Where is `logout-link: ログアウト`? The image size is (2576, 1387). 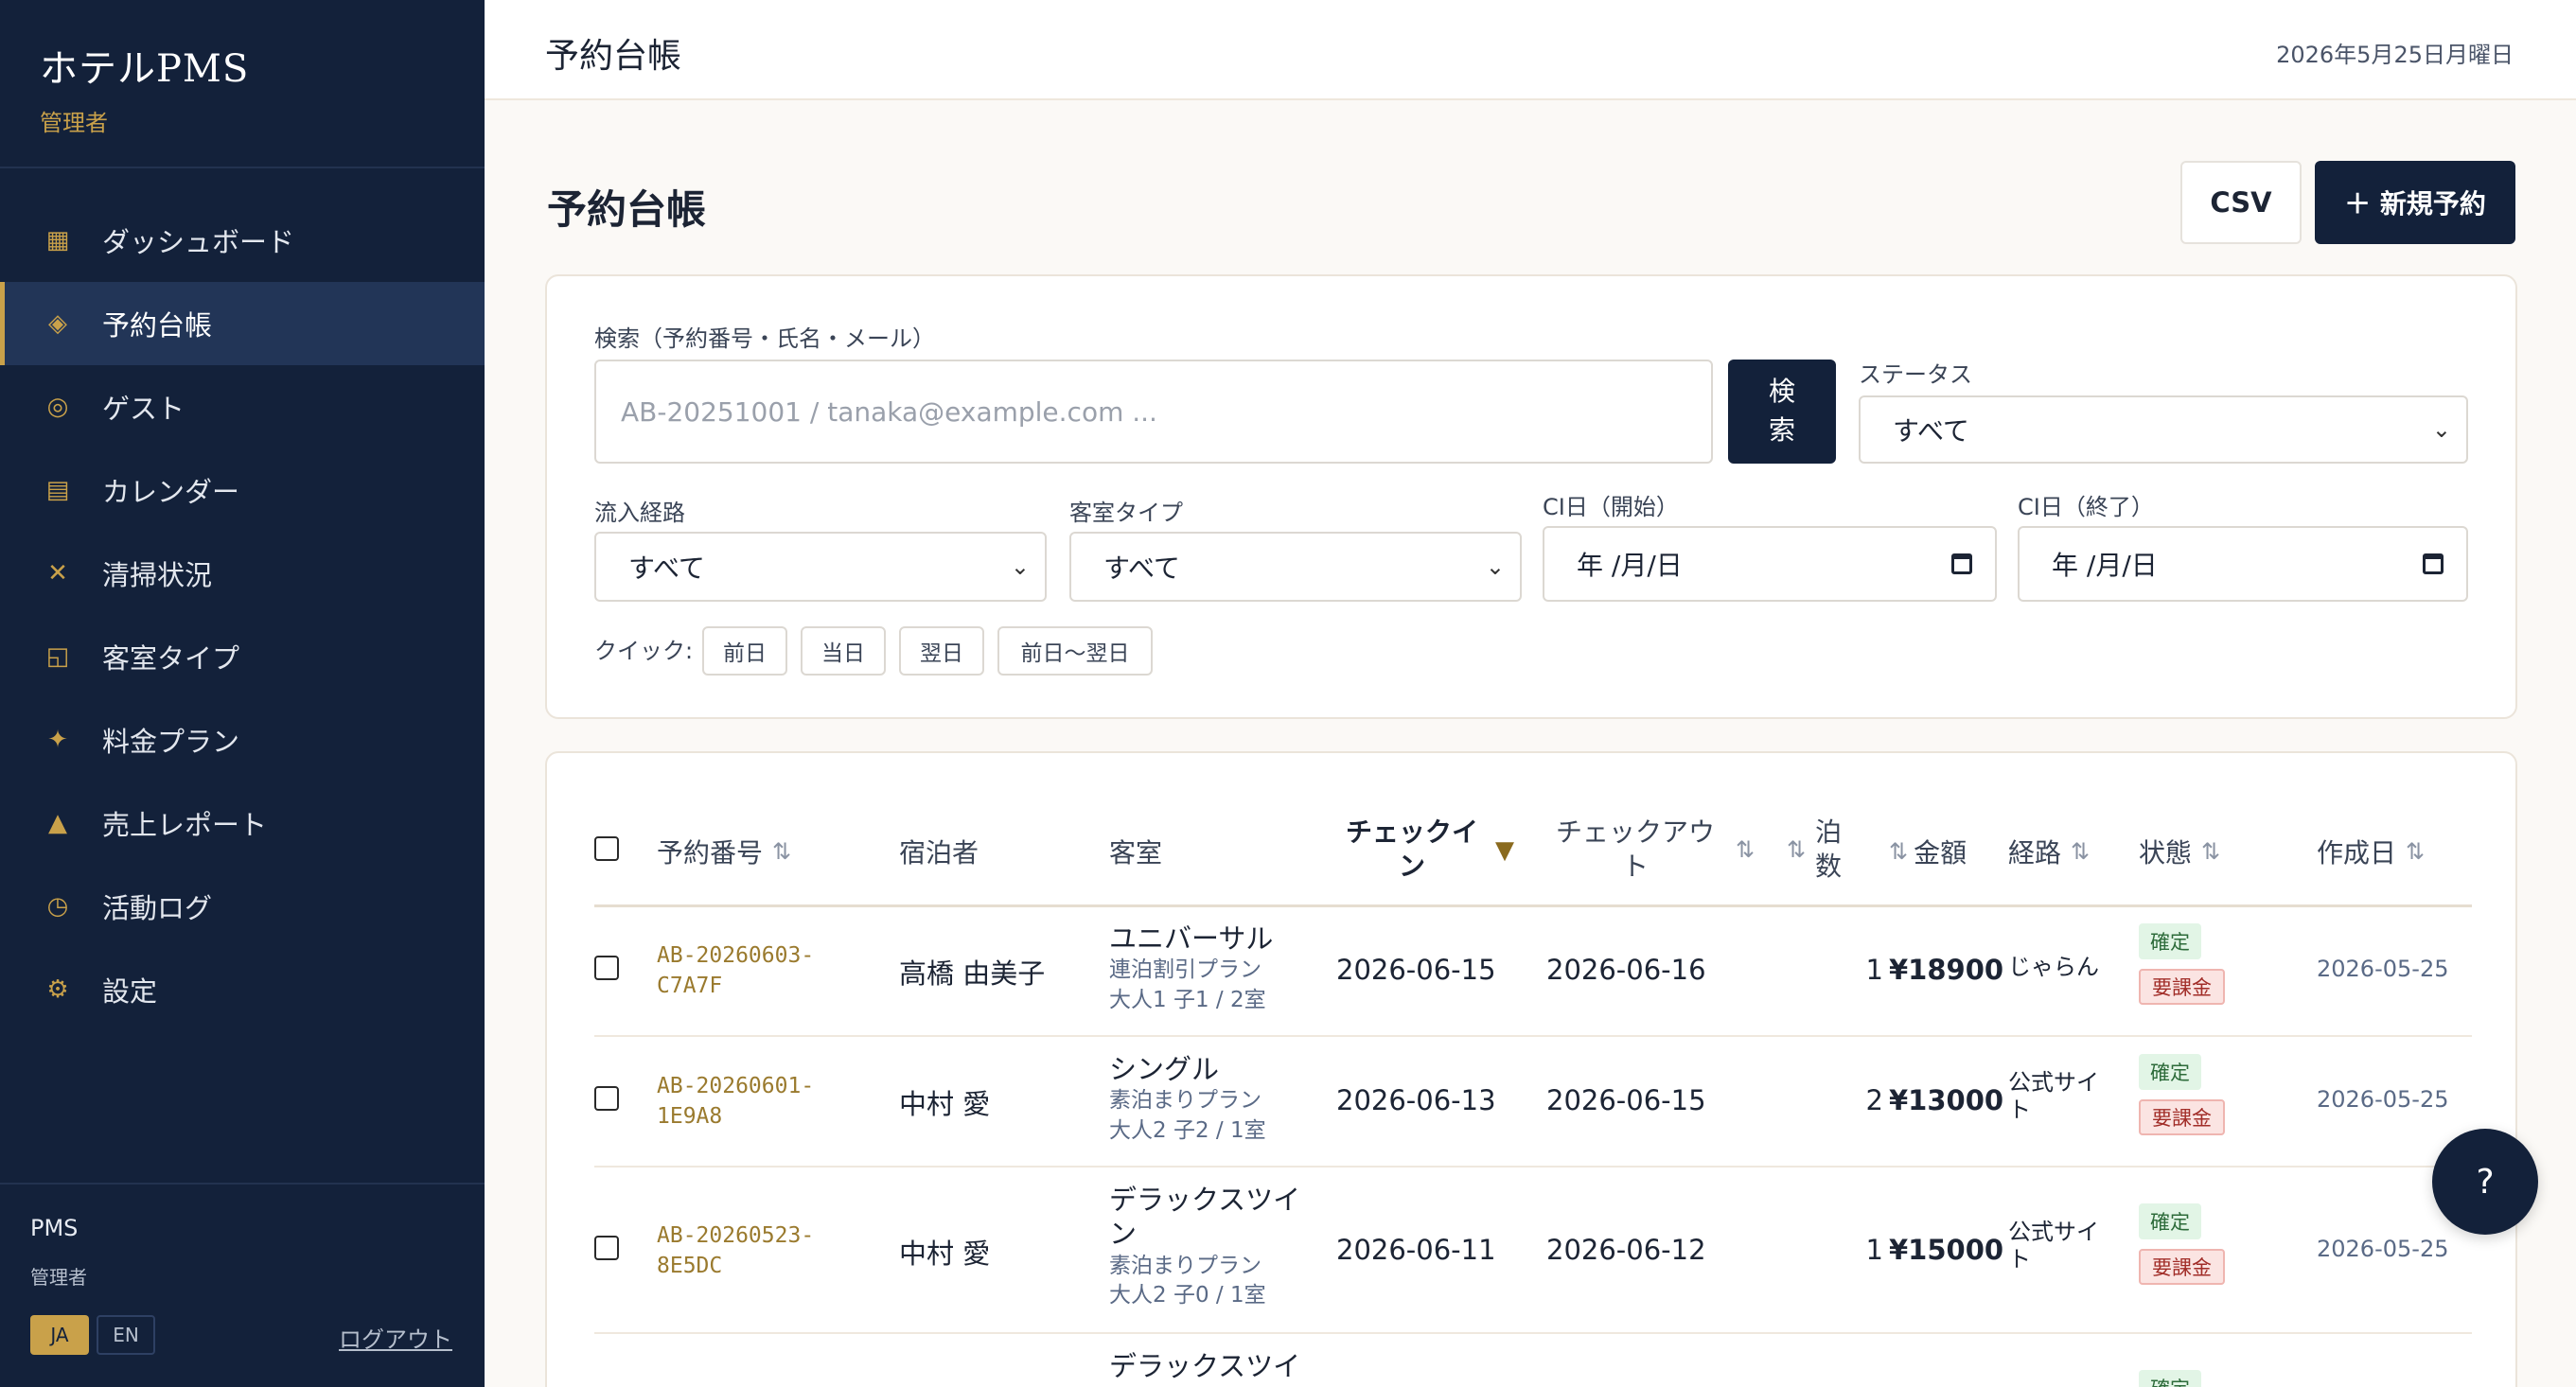 logout-link: ログアウト is located at coordinates (395, 1337).